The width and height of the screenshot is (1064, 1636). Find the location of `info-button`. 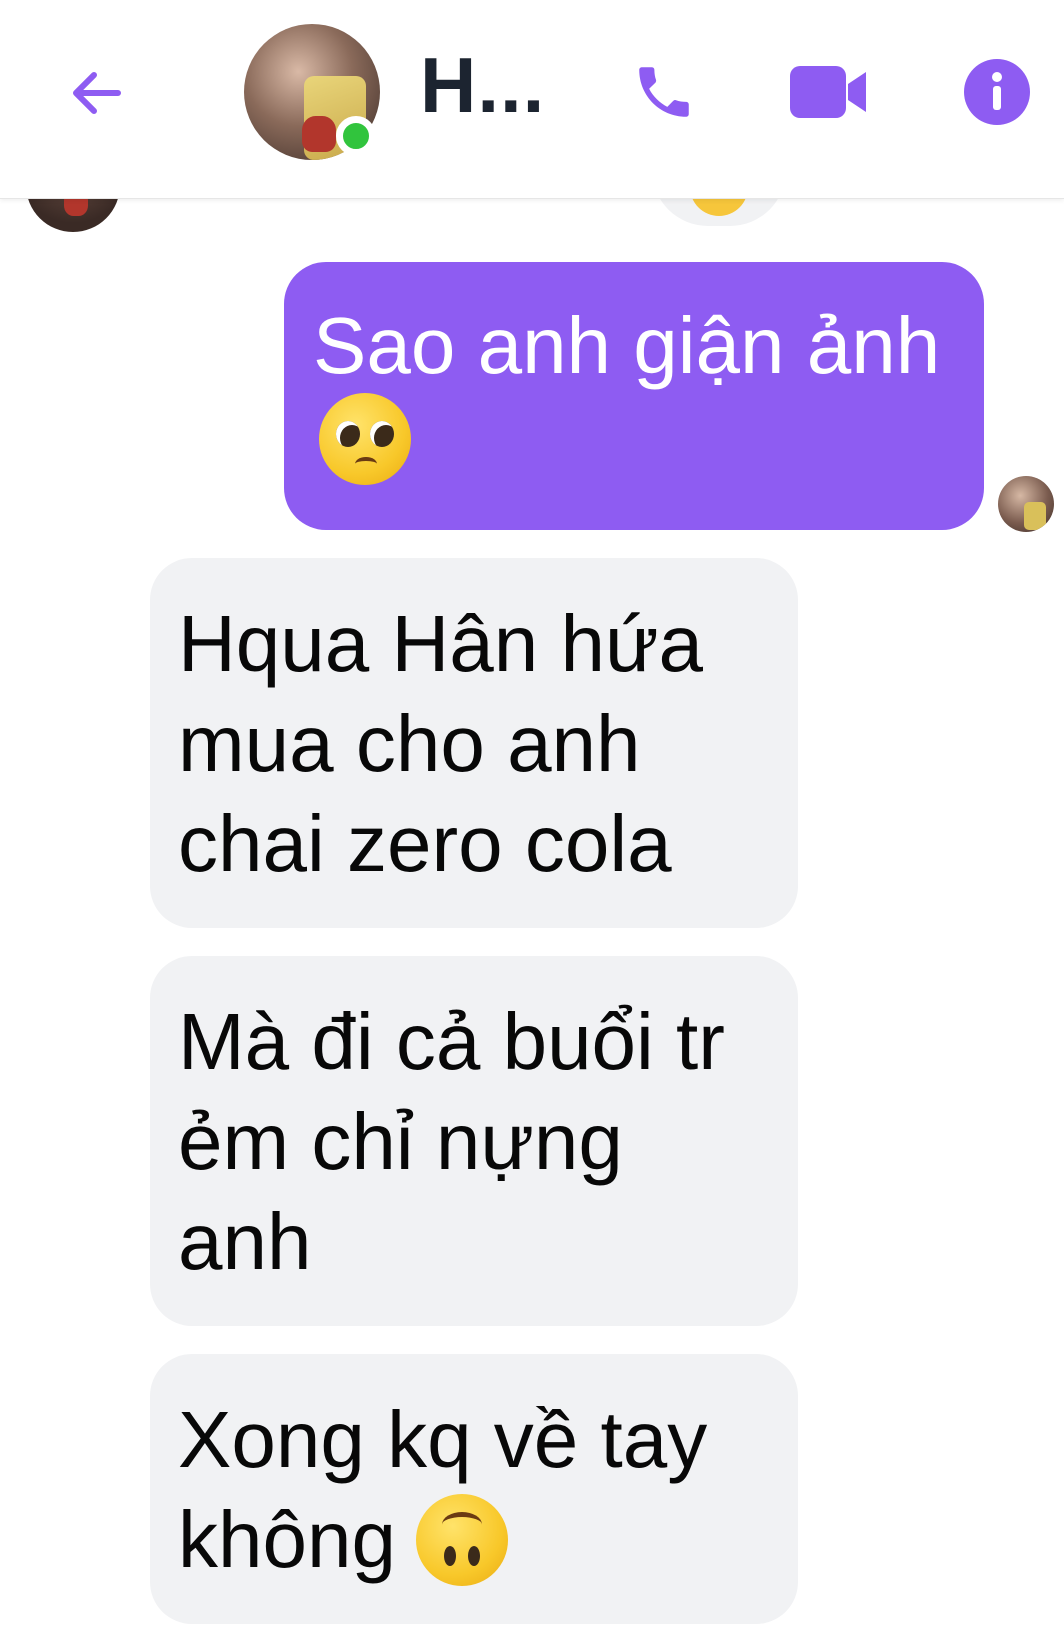

info-button is located at coordinates (997, 92).